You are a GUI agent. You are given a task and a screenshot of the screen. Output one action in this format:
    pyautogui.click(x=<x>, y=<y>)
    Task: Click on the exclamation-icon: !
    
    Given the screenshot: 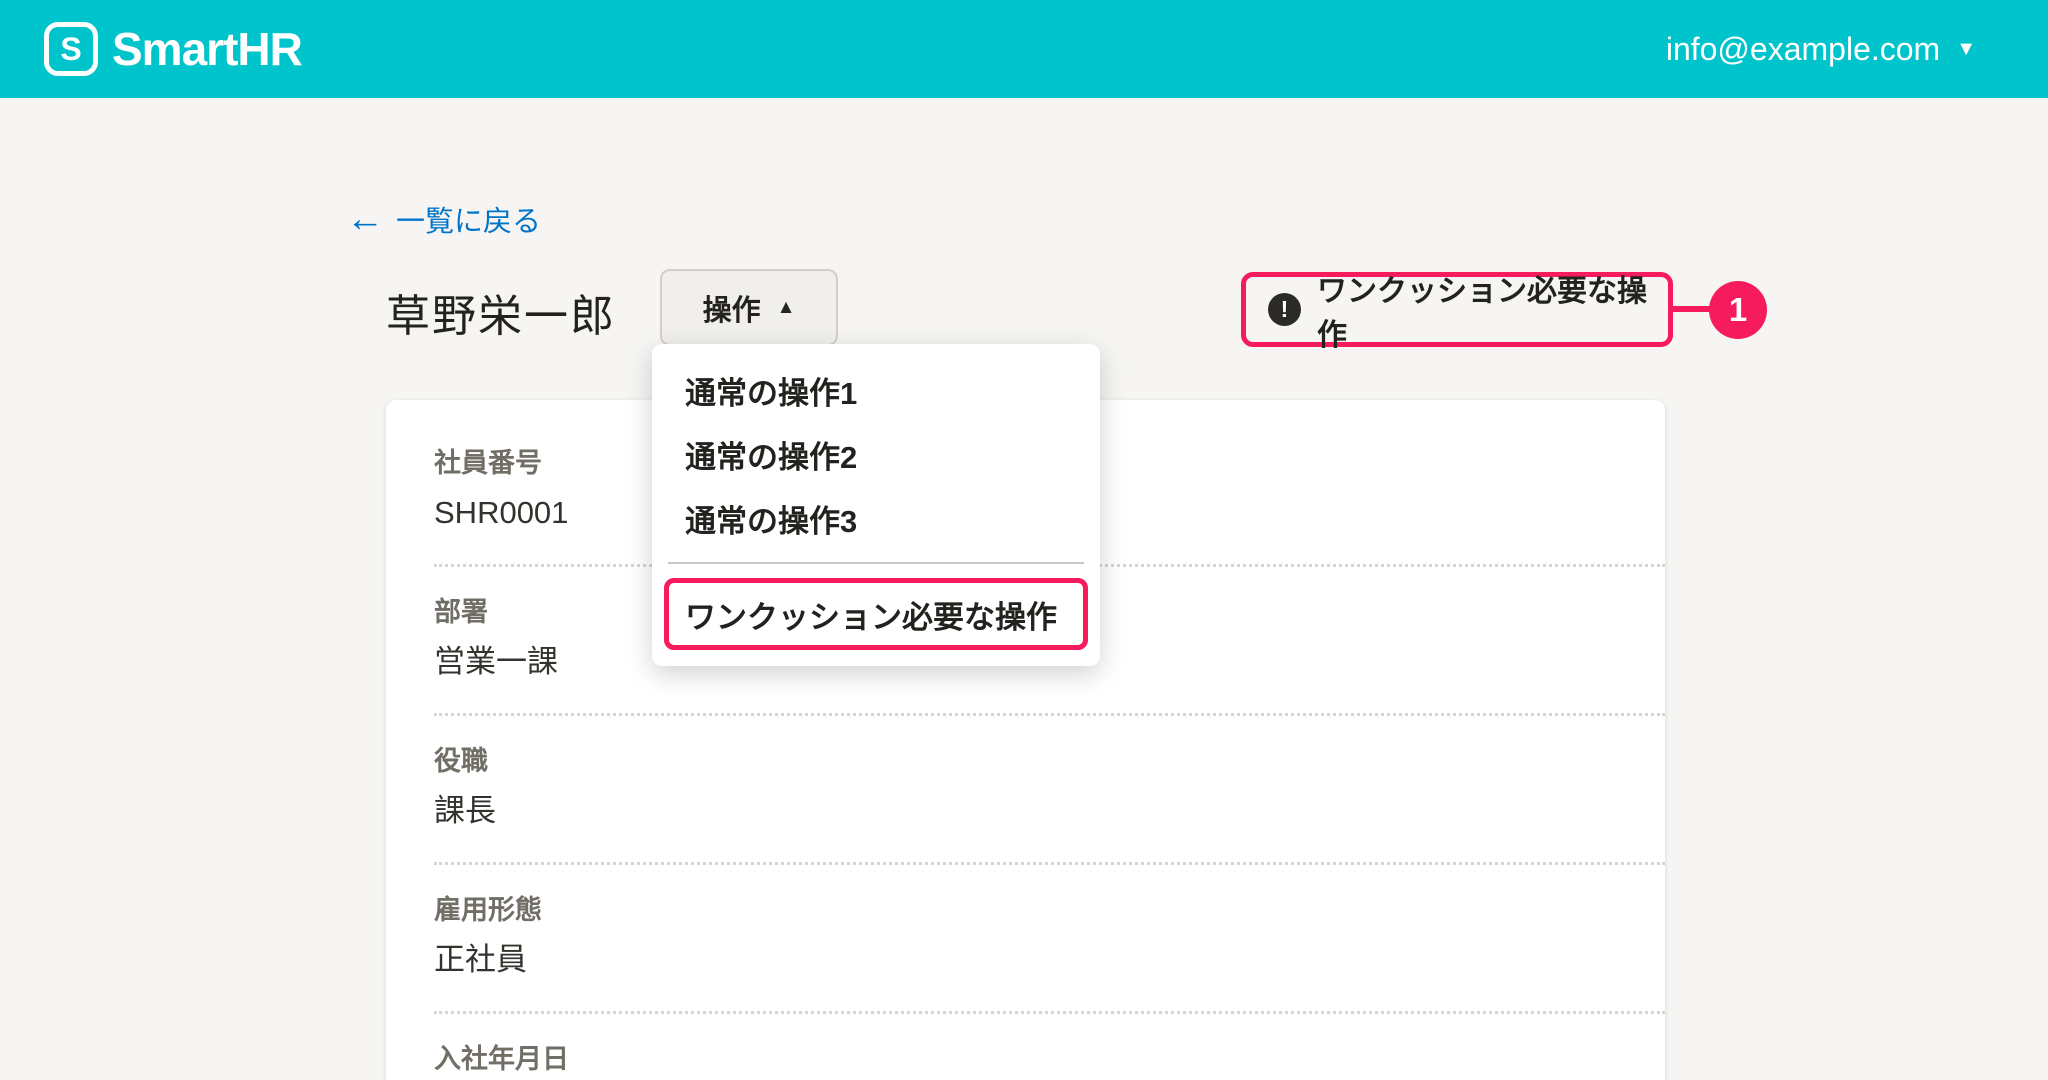 What is the action you would take?
    pyautogui.click(x=1284, y=309)
    